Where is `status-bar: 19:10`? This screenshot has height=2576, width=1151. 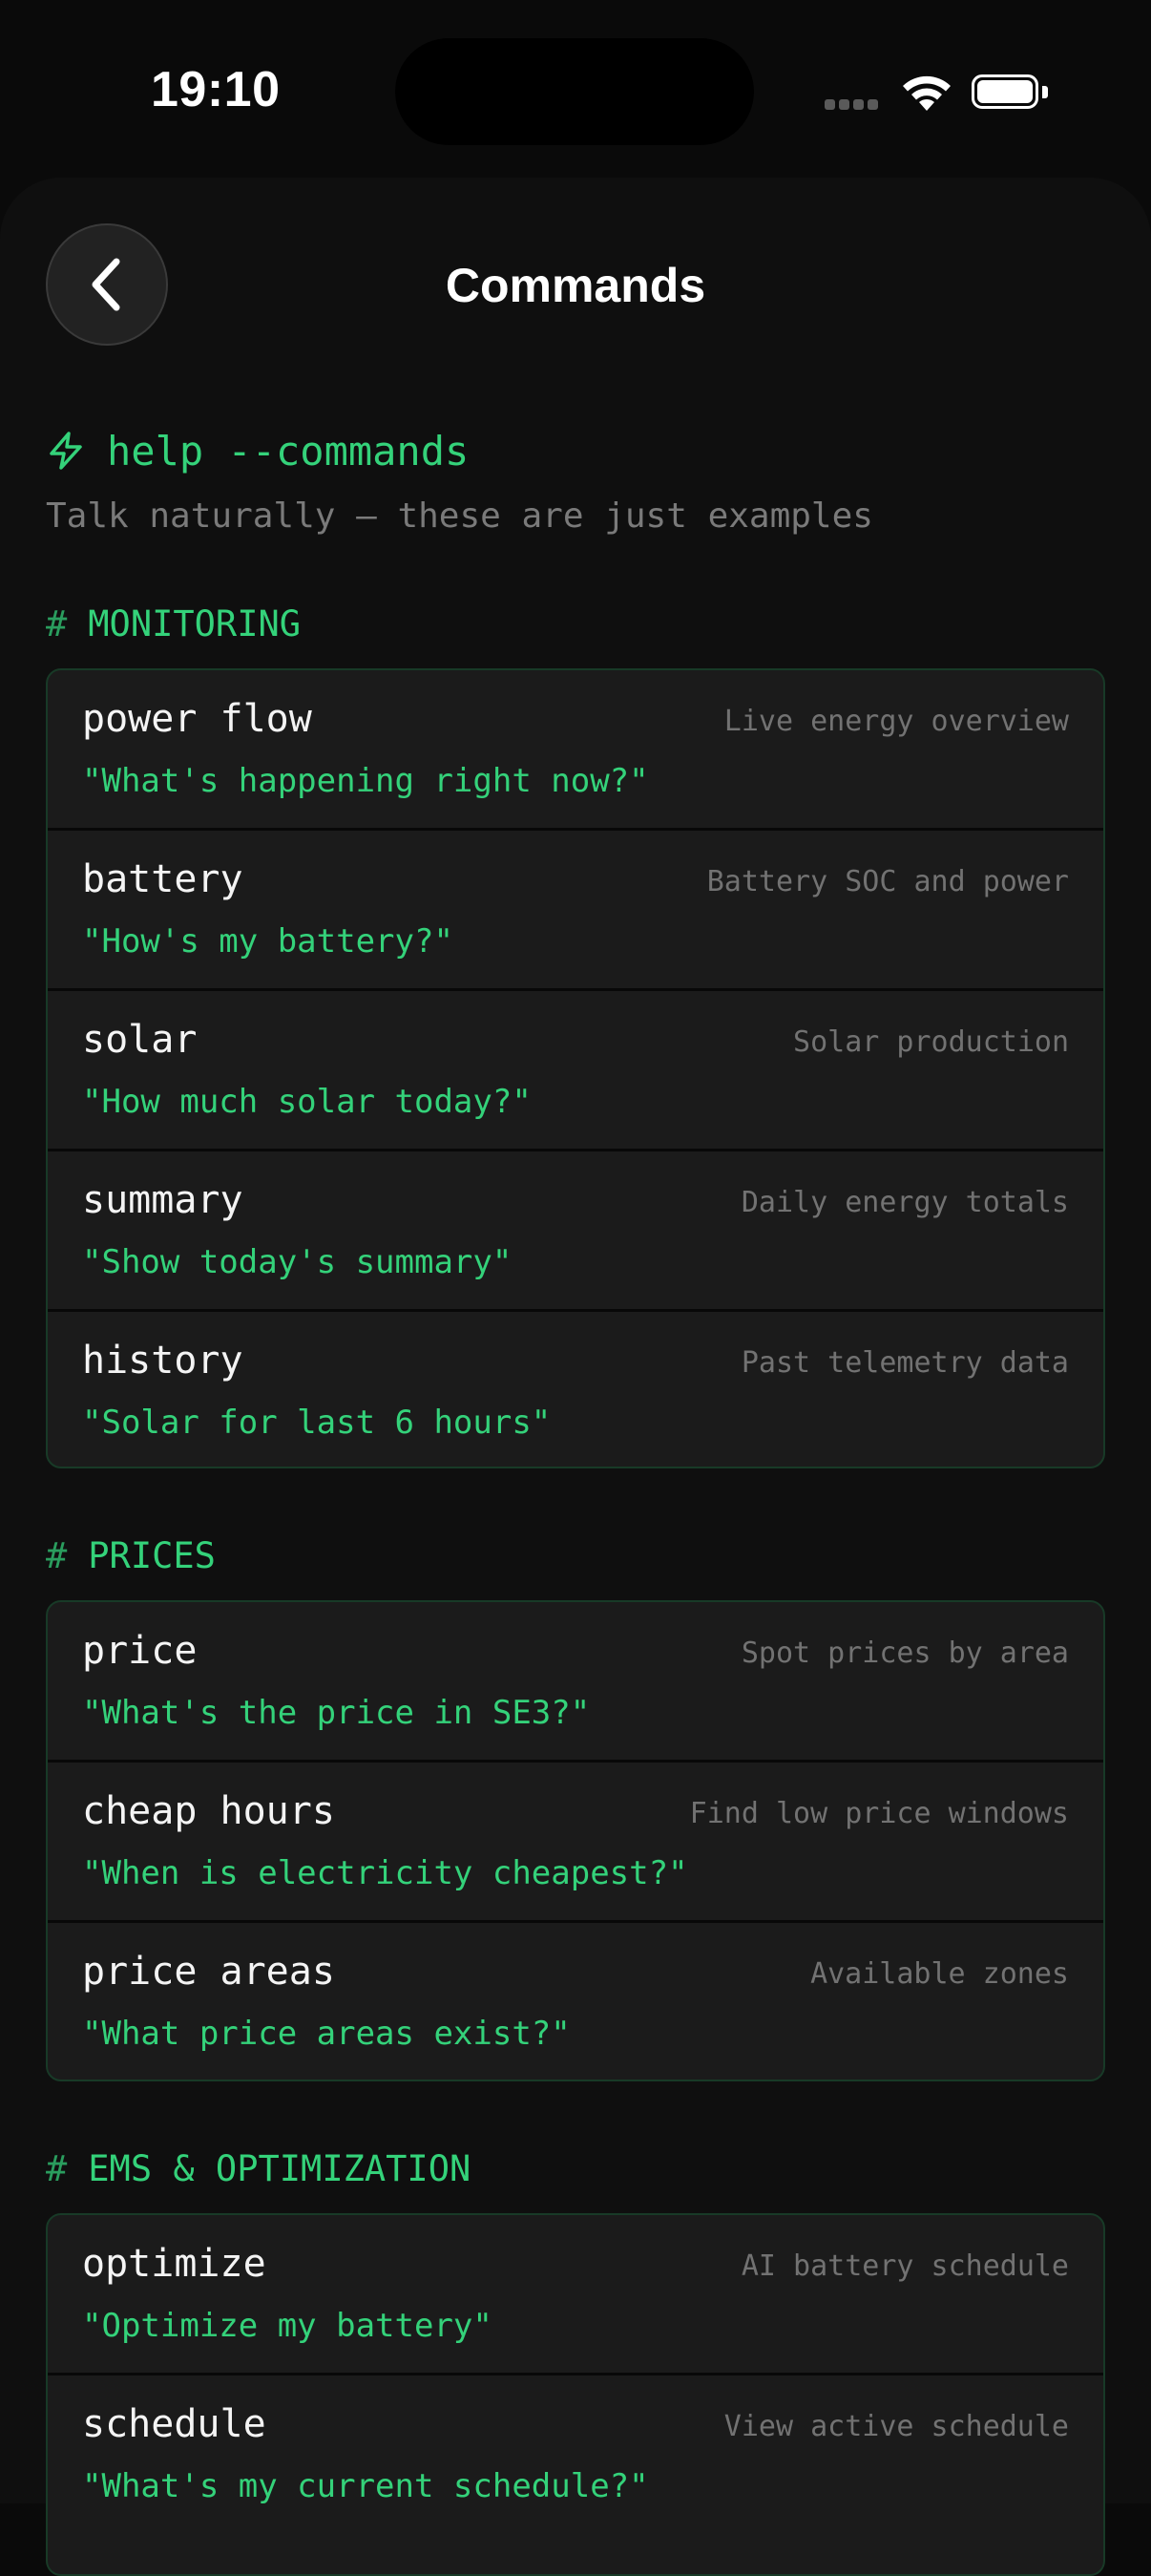
status-bar: 19:10 is located at coordinates (575, 90).